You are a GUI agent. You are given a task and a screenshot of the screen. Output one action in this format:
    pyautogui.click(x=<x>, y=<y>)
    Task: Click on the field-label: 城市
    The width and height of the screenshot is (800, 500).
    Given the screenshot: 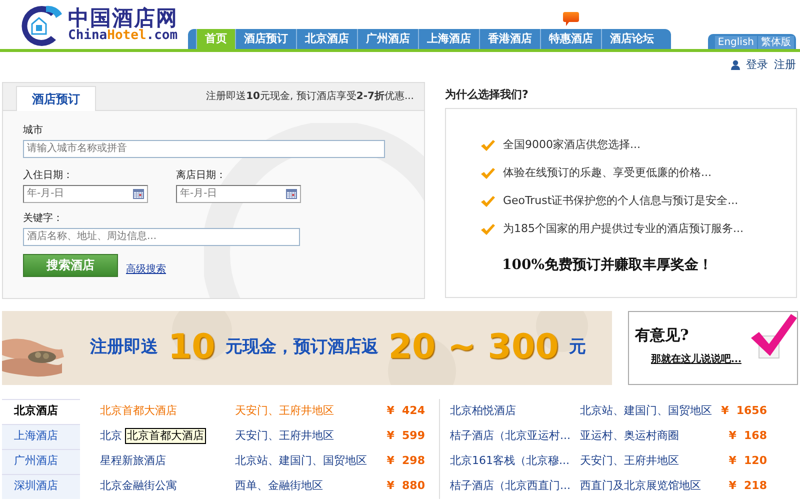 What is the action you would take?
    pyautogui.click(x=33, y=131)
    